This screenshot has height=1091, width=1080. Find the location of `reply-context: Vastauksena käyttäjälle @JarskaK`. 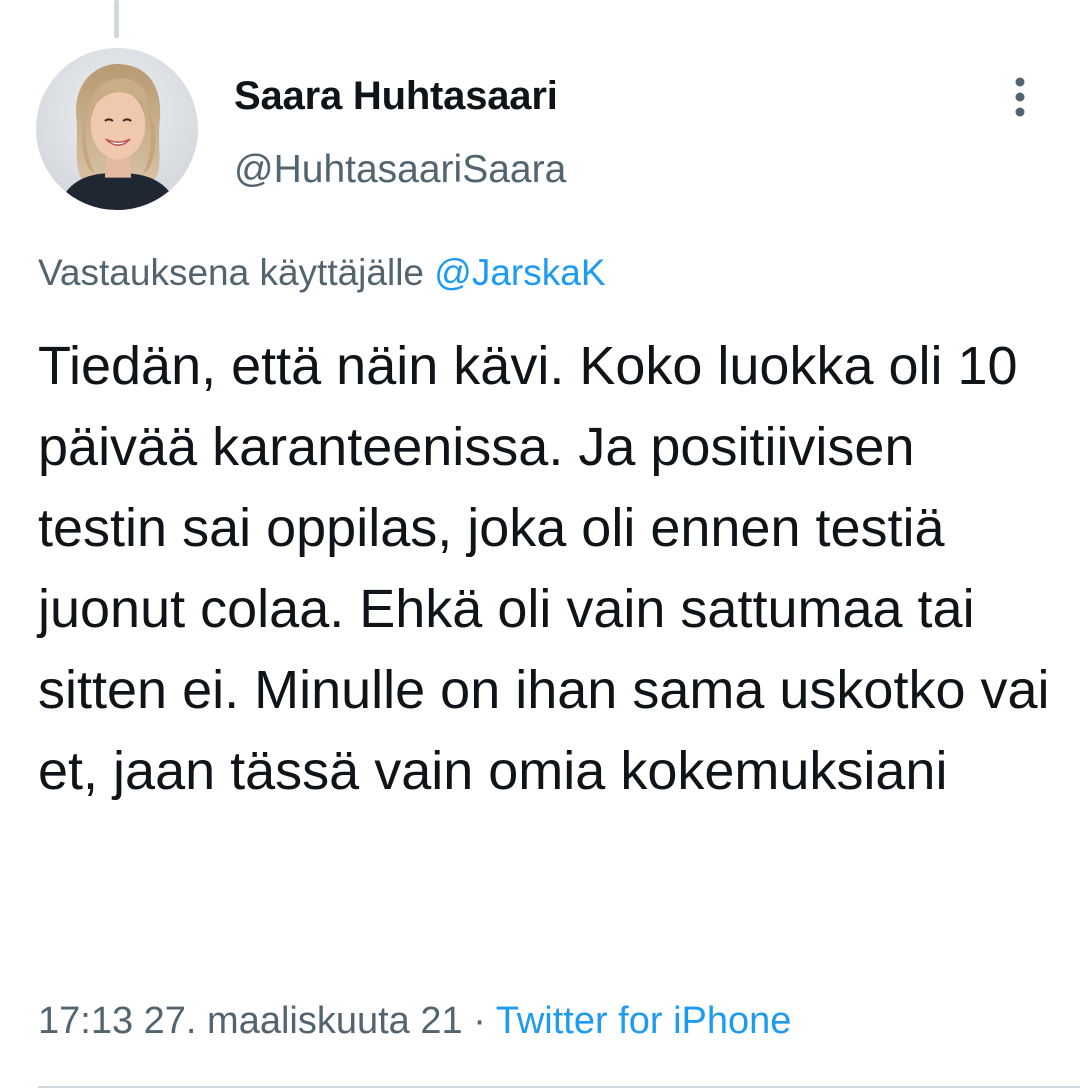

reply-context: Vastauksena käyttäjälle @JarskaK is located at coordinates (322, 273).